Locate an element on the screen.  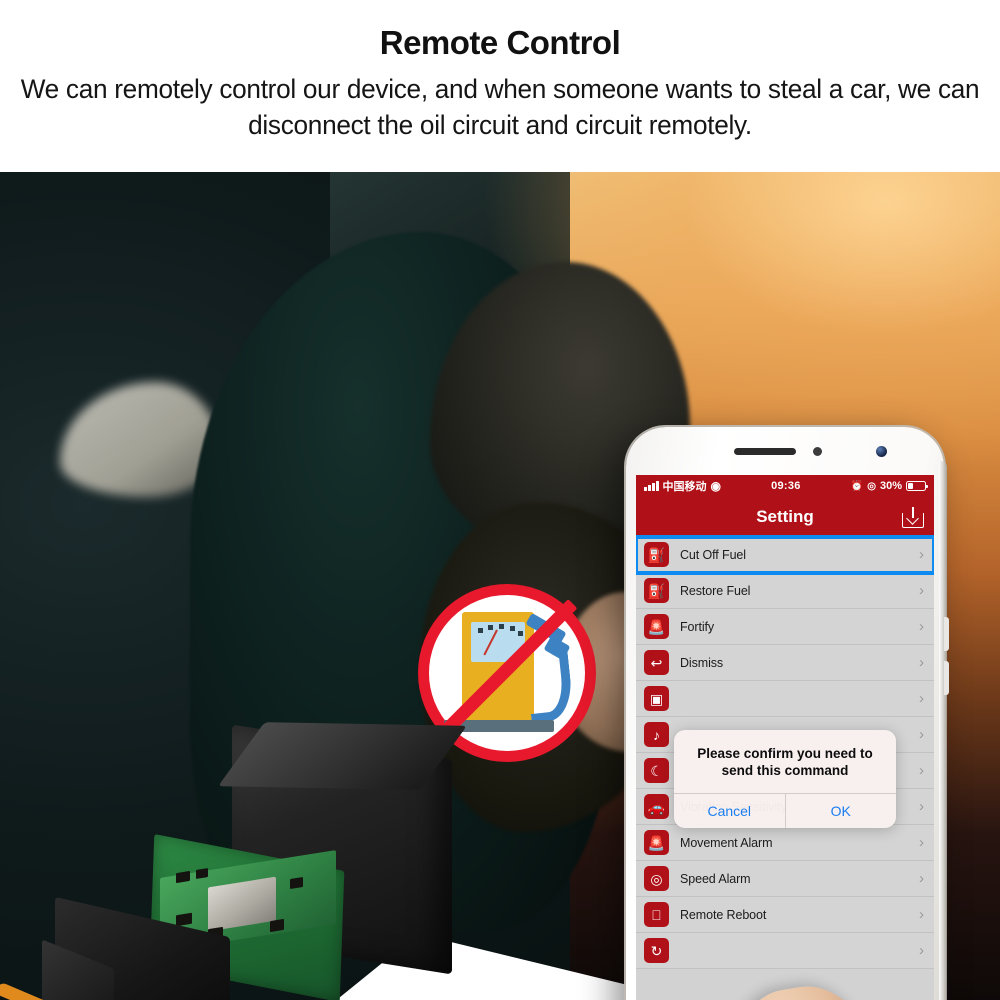
nav-bar: chevron-left-icon Setting is located at coordinates (785, 517).